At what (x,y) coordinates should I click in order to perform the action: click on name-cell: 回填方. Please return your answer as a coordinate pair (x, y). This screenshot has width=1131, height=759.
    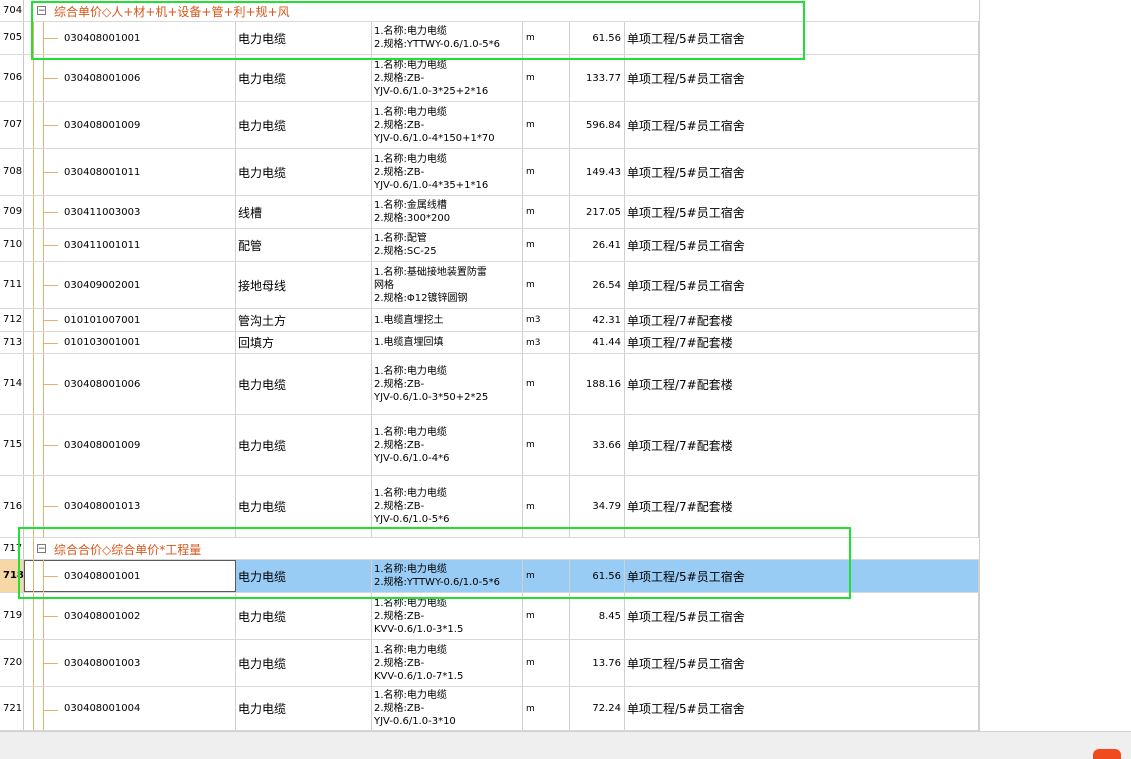
    Looking at the image, I should click on (304, 342).